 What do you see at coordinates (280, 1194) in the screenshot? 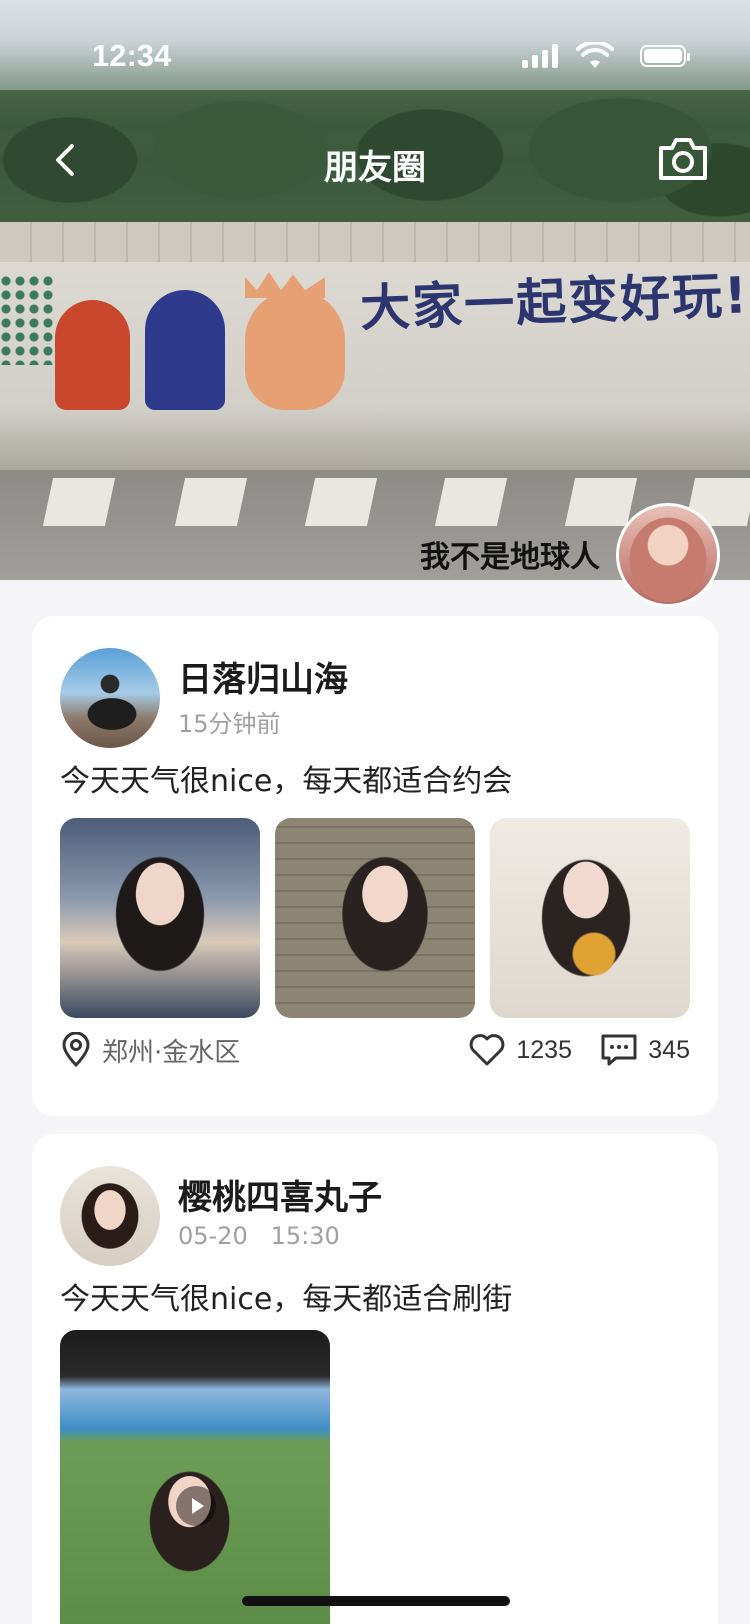
I see `post-username: 樱桃四喜丸子` at bounding box center [280, 1194].